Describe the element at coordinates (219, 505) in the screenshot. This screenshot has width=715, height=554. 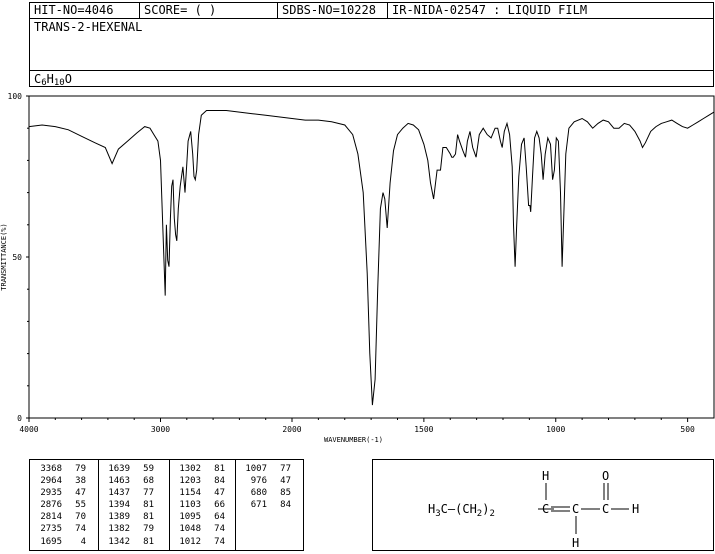
I see `peak-transmittance: 66` at that location.